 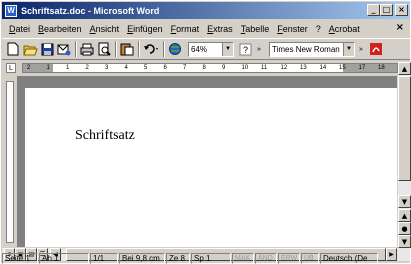 What do you see at coordinates (306, 49) in the screenshot?
I see `font-name: Times New Roman` at bounding box center [306, 49].